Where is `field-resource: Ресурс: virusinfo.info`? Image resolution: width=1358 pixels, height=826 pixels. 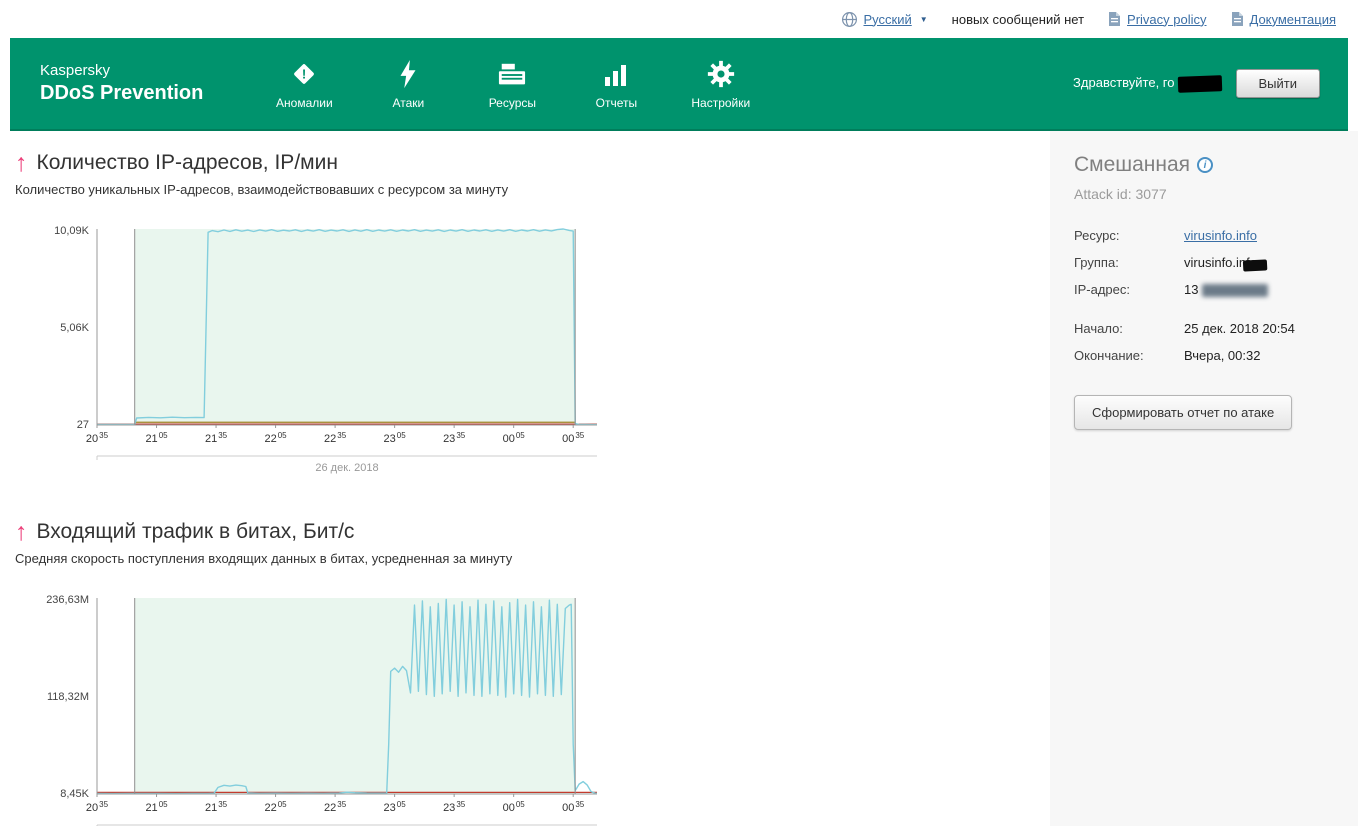
field-resource: Ресурс: virusinfo.info is located at coordinates (1203, 235).